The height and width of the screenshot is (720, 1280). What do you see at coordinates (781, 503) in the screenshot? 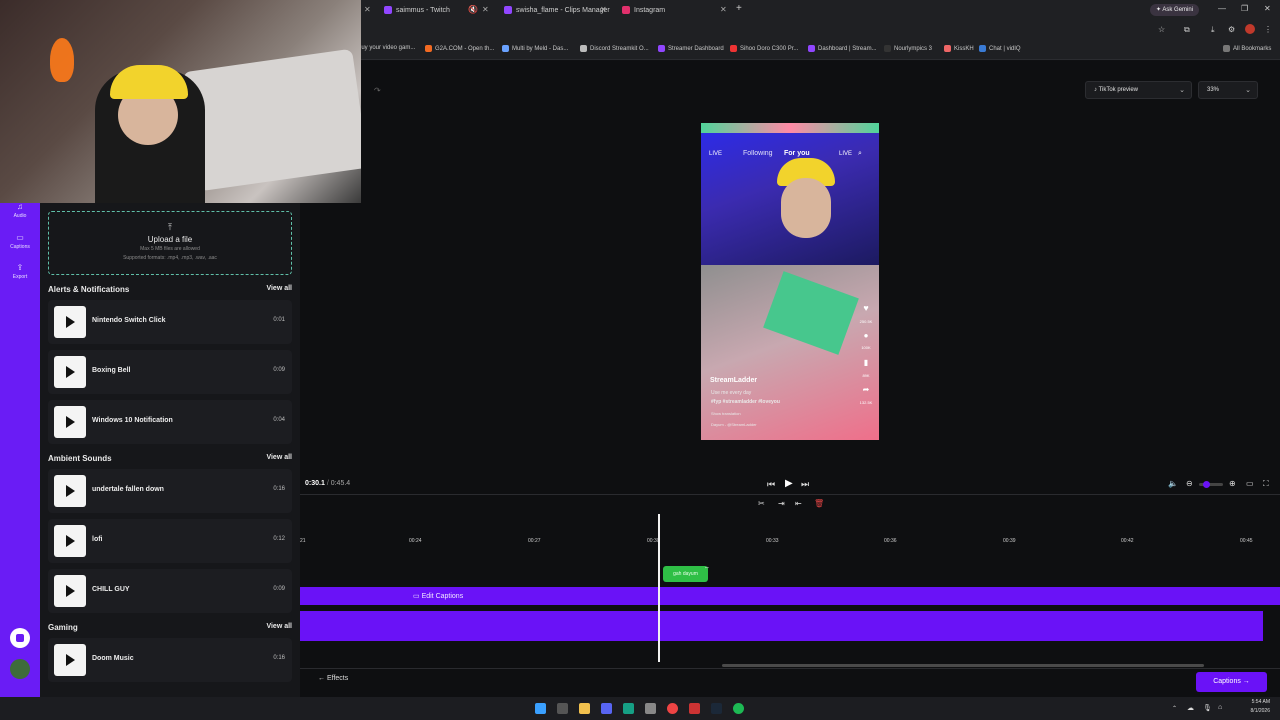
I see `trim-start-icon: ⇥` at bounding box center [781, 503].